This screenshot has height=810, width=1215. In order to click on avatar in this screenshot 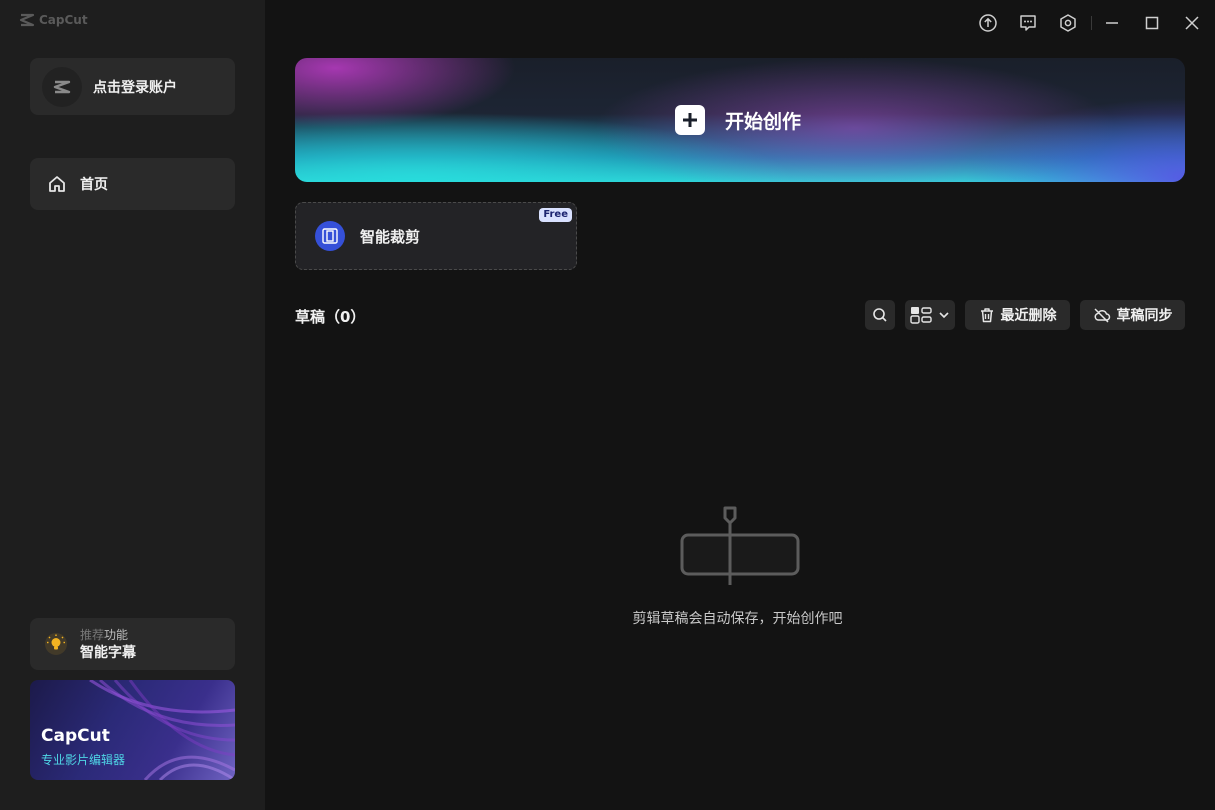, I will do `click(62, 86)`.